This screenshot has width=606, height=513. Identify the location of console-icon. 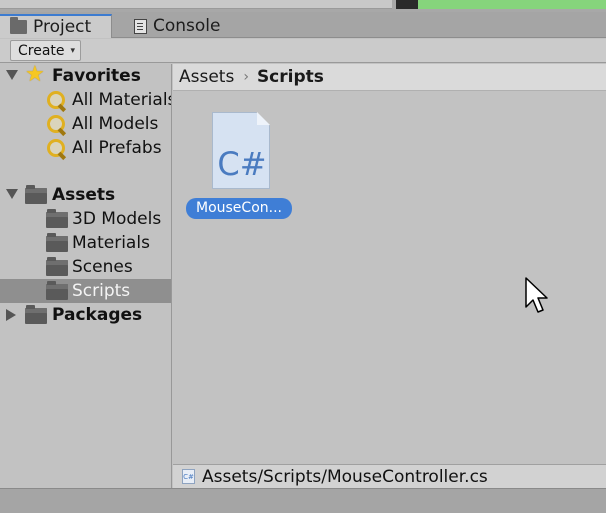
(140, 26).